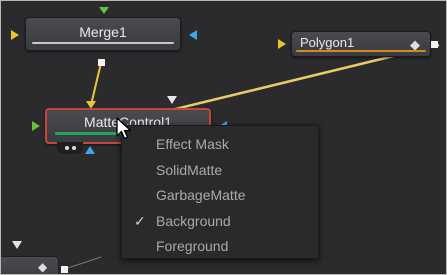 The image size is (447, 275). What do you see at coordinates (361, 44) in the screenshot?
I see `polygon-node: Polygon1 ◆` at bounding box center [361, 44].